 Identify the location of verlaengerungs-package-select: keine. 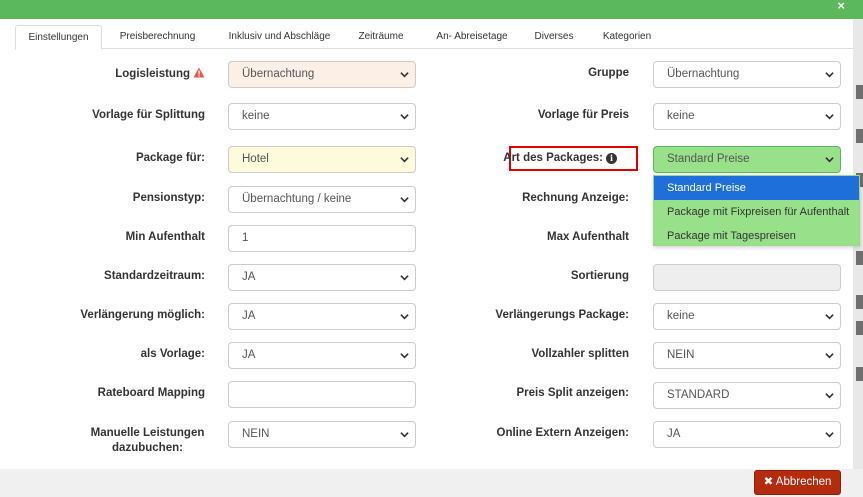
(747, 316).